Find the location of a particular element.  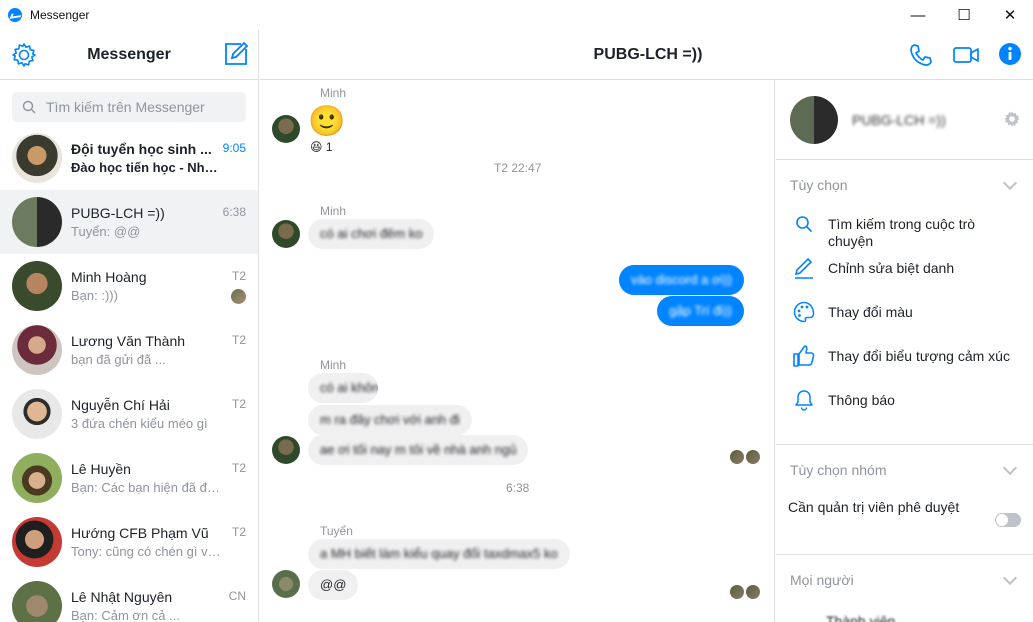

message-bubble-outgoing: vào discord a ơi)) is located at coordinates (681, 280).